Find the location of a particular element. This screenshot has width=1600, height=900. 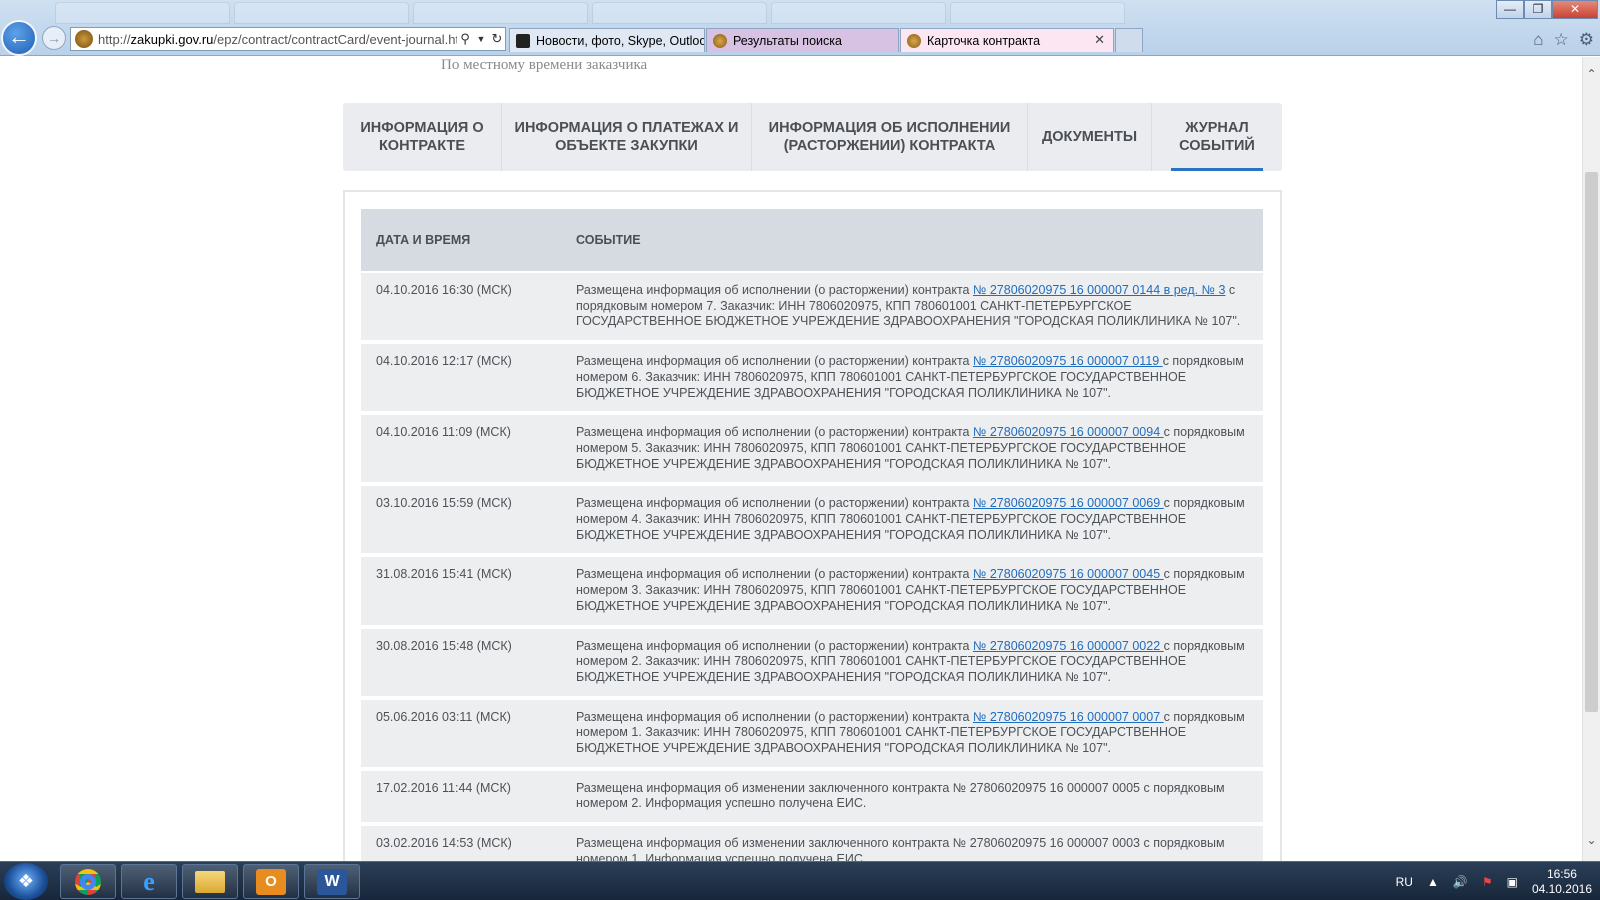

restore-icon: ❐ is located at coordinates (1538, 9).